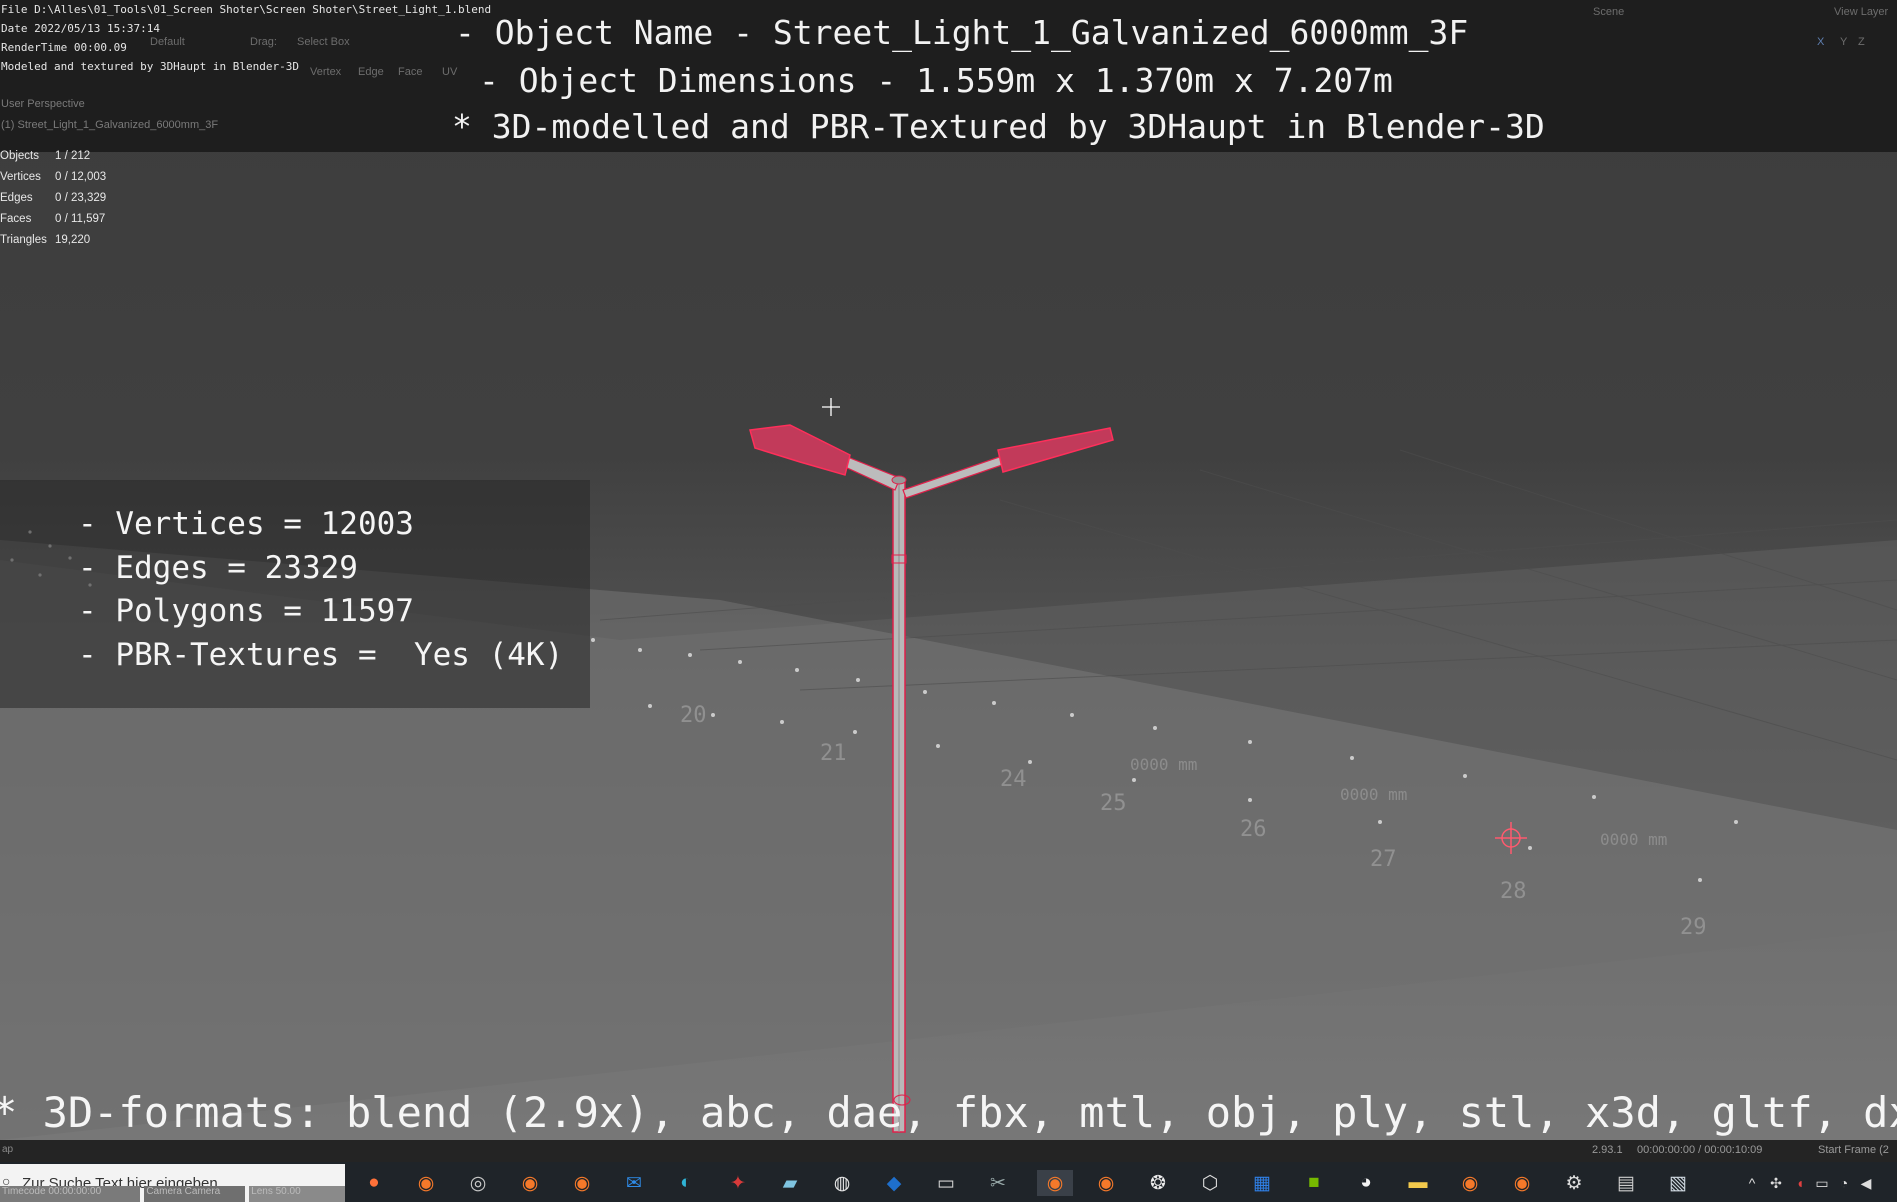 The width and height of the screenshot is (1897, 1202). I want to click on calendar-icon: ▦, so click(1262, 1183).